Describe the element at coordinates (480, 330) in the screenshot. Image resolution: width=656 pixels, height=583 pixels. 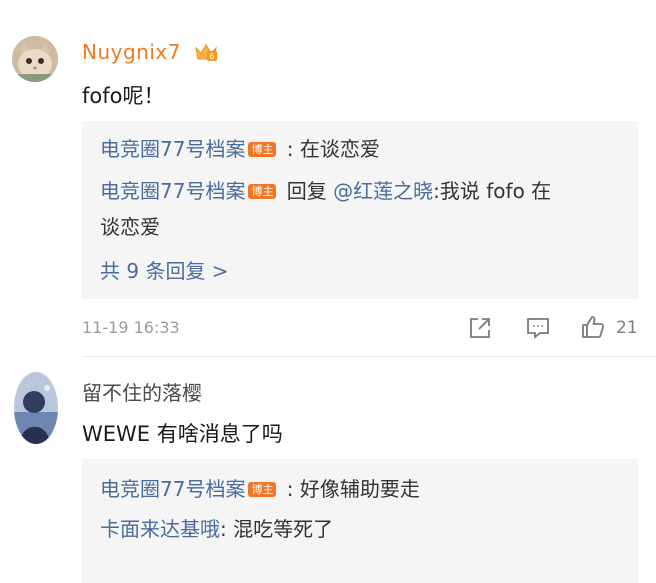
I see `share-icon` at that location.